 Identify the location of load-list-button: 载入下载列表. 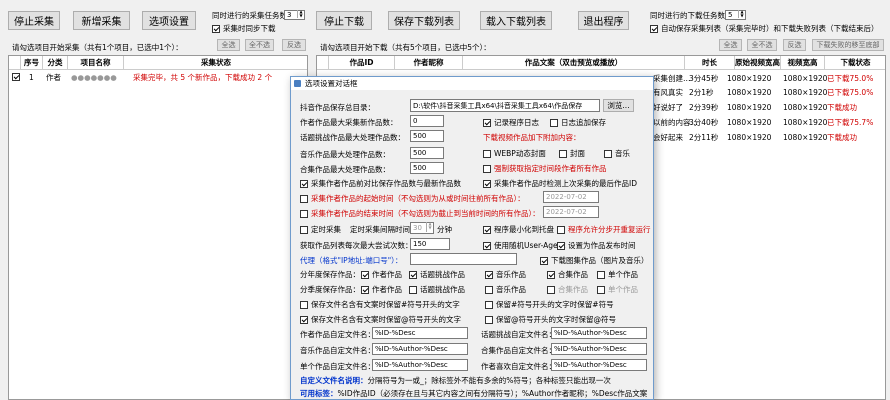
(516, 20).